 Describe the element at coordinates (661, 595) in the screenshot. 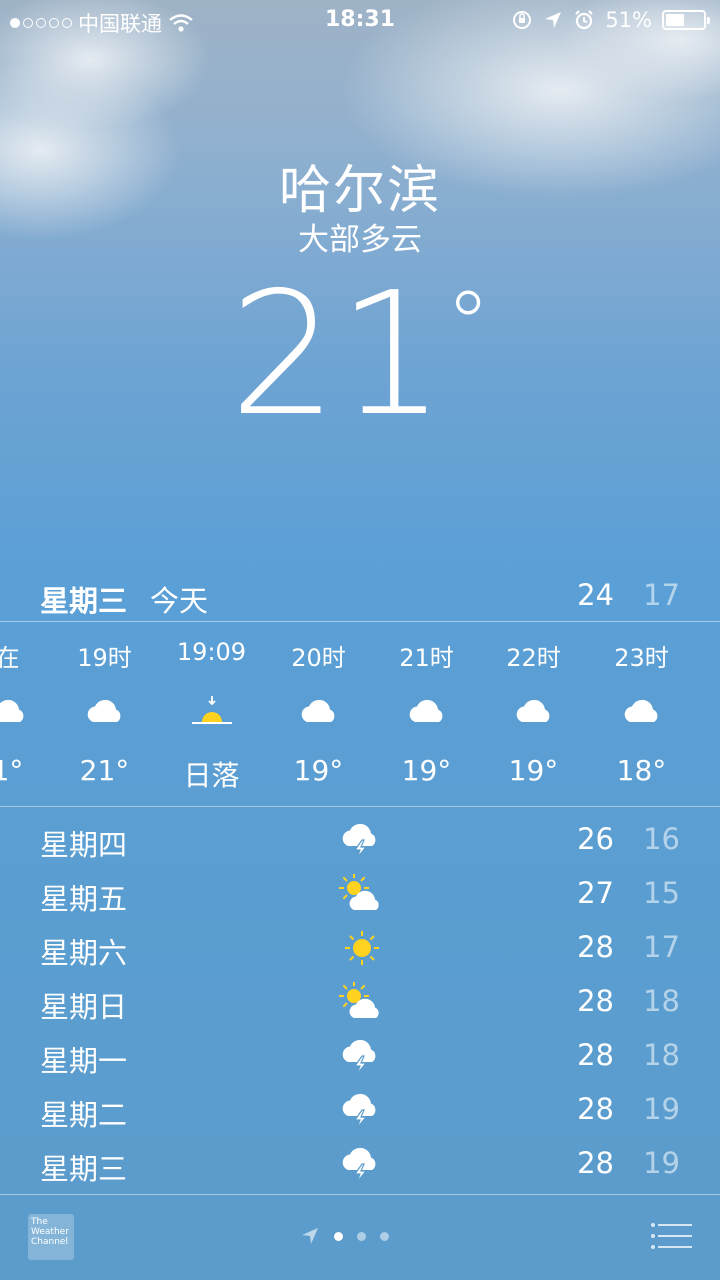

I see `today-low: 17` at that location.